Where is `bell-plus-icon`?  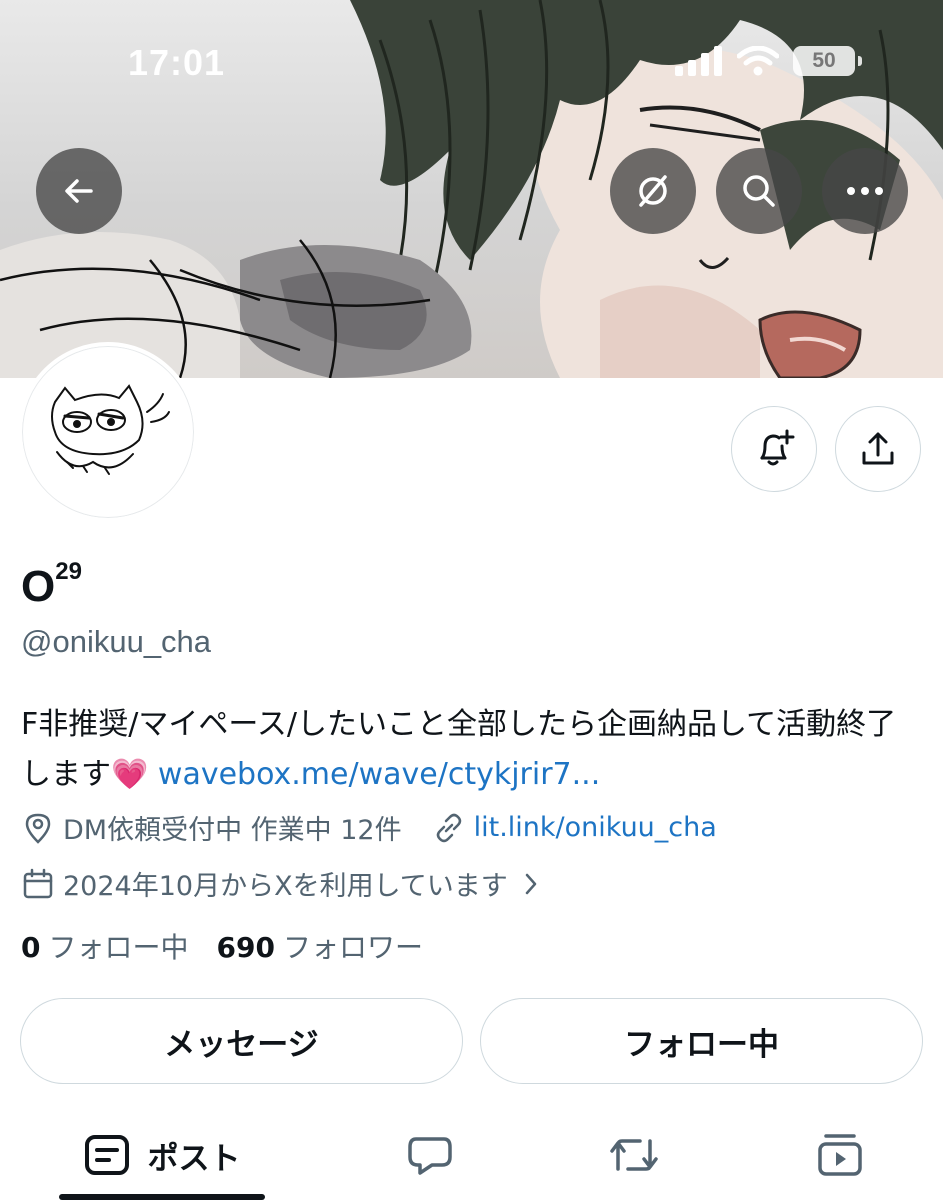
bell-plus-icon is located at coordinates (777, 447).